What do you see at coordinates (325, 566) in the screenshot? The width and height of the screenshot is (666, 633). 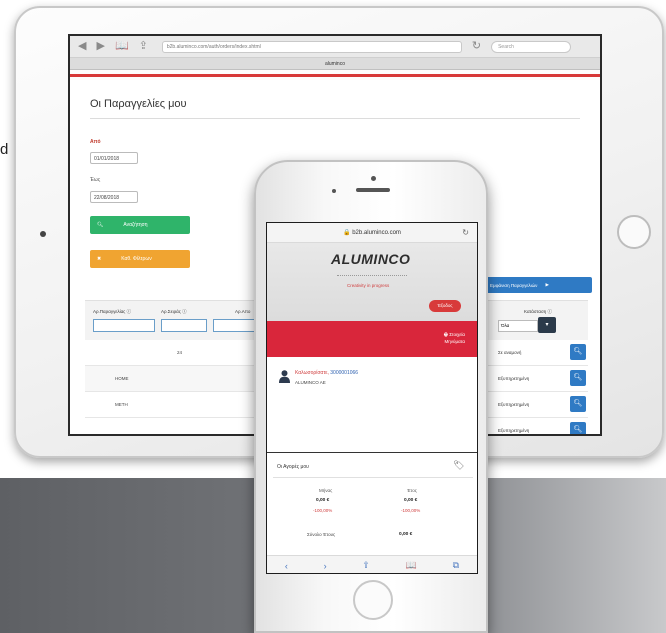 I see `forward-icon: ›` at bounding box center [325, 566].